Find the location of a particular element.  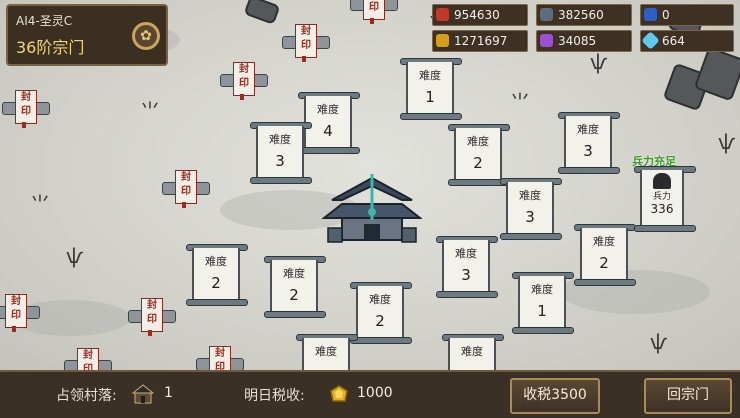

resource-diamond: 664 is located at coordinates (687, 41).